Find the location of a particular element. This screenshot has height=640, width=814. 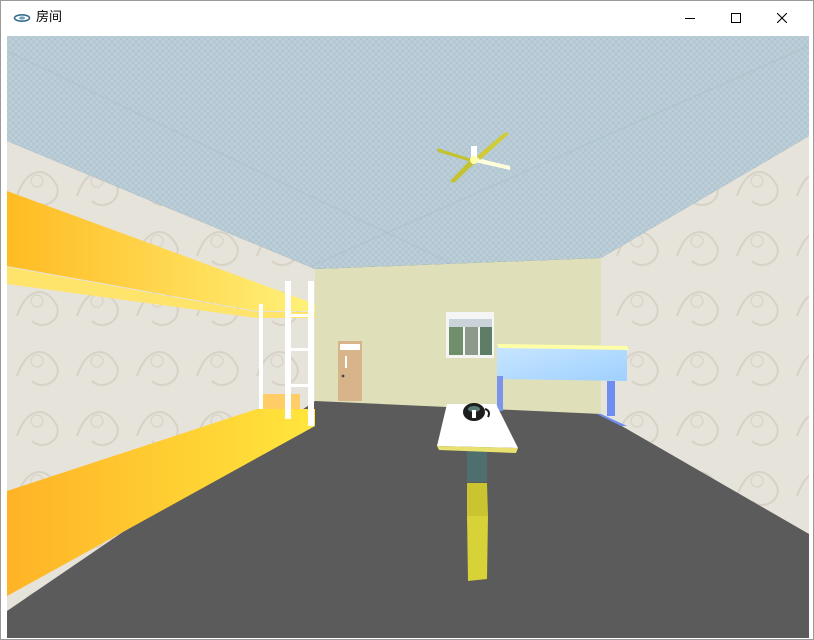

glasses-app-icon is located at coordinates (22, 18).